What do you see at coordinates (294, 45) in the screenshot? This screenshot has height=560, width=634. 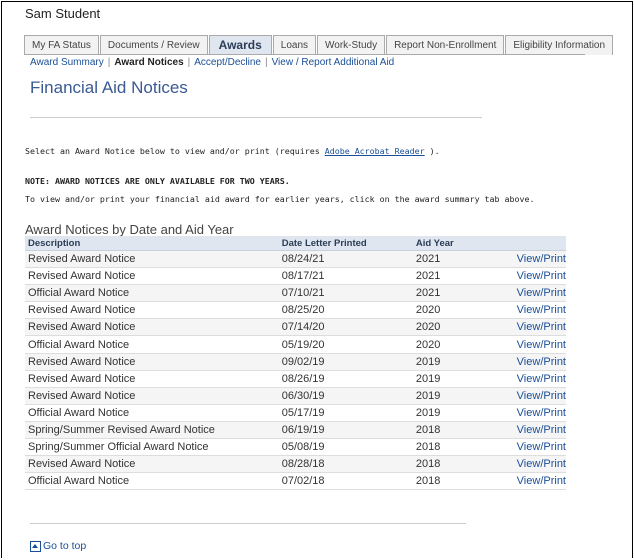 I see `tab-loans: Loans` at bounding box center [294, 45].